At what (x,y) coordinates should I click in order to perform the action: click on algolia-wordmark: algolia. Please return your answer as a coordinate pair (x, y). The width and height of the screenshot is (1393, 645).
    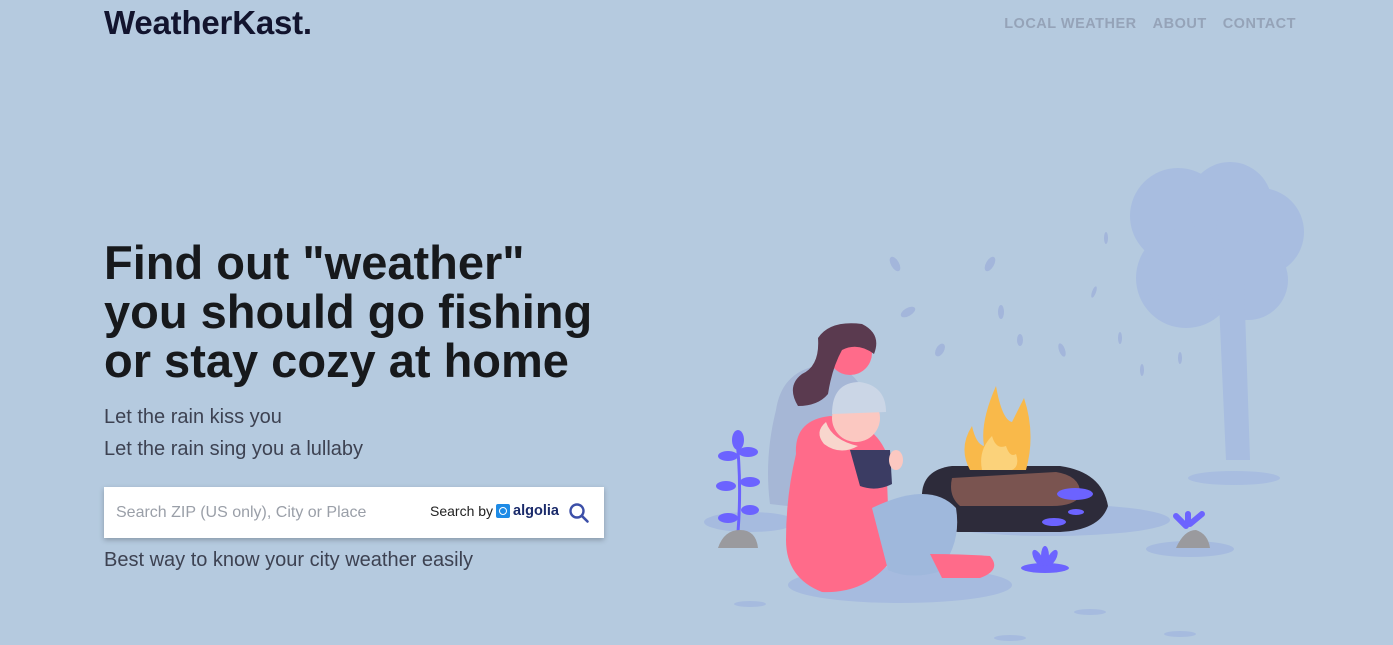
    Looking at the image, I should click on (536, 511).